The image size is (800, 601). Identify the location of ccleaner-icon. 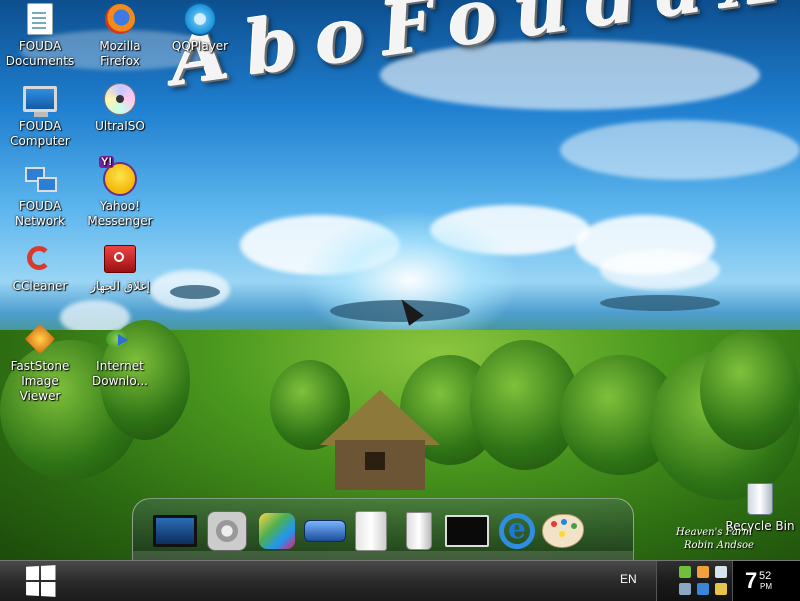
(40, 259).